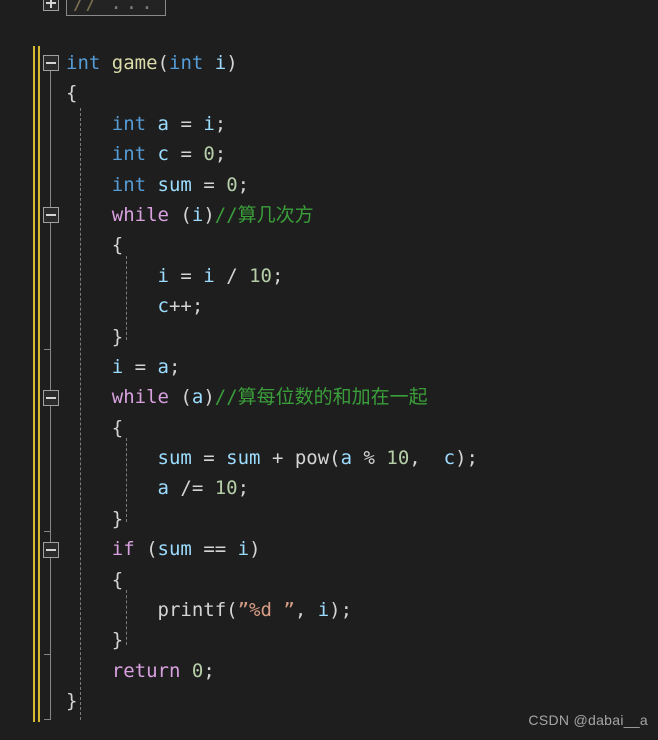 Image resolution: width=658 pixels, height=740 pixels. What do you see at coordinates (272, 671) in the screenshot?
I see `line-return: return 0;` at bounding box center [272, 671].